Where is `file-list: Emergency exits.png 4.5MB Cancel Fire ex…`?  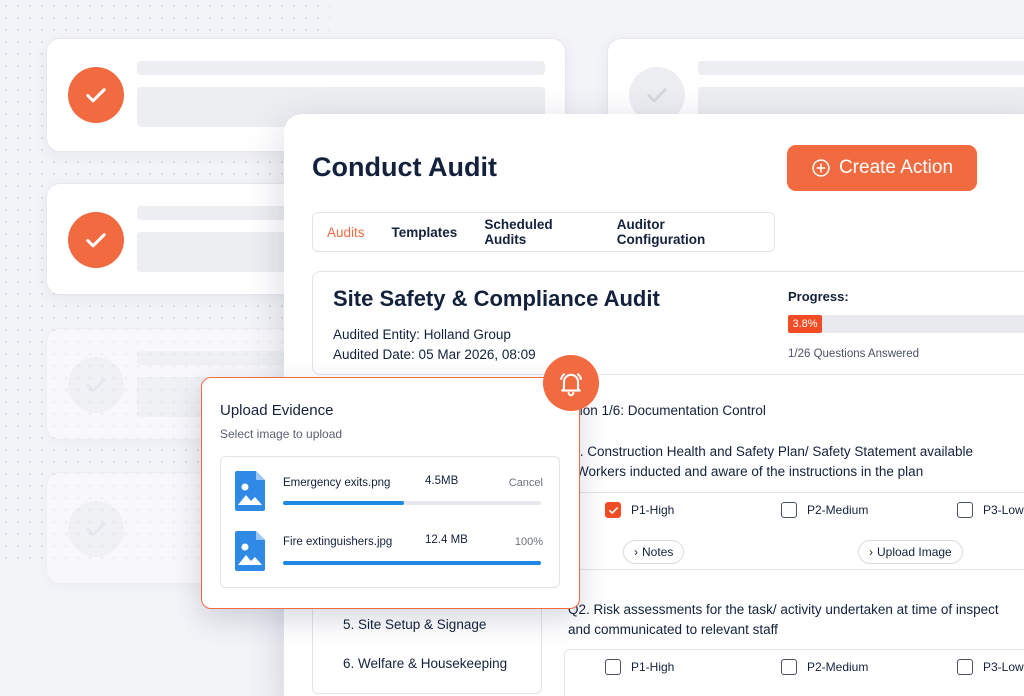
file-list: Emergency exits.png 4.5MB Cancel Fire ex… is located at coordinates (390, 522).